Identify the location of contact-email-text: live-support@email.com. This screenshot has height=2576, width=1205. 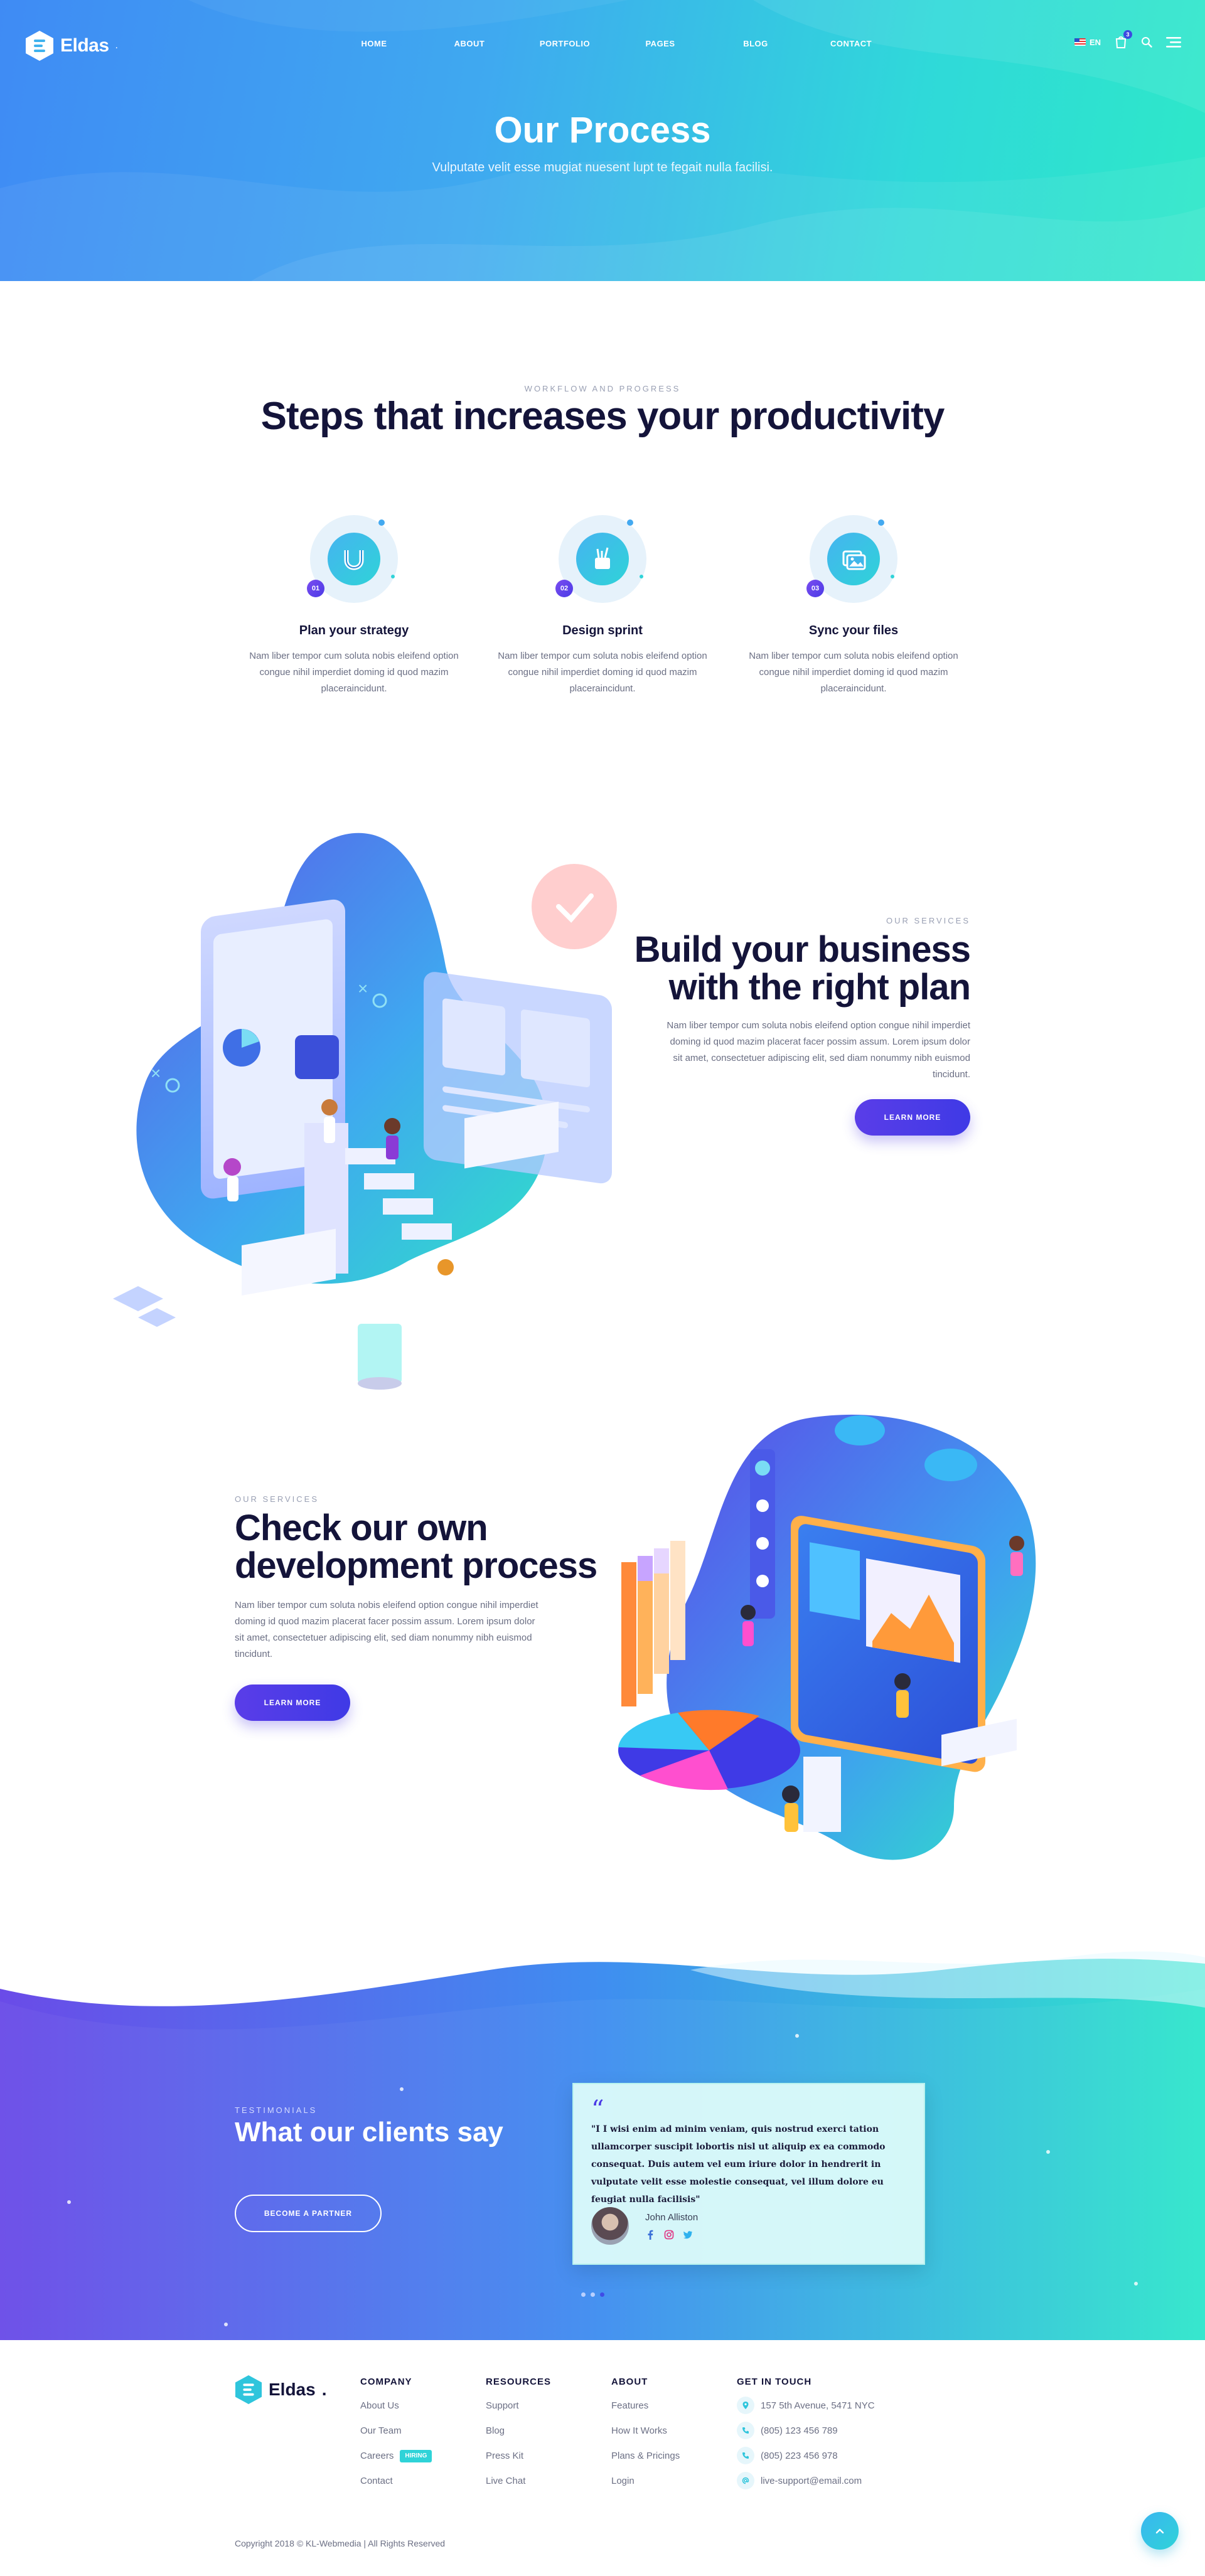
(811, 2481).